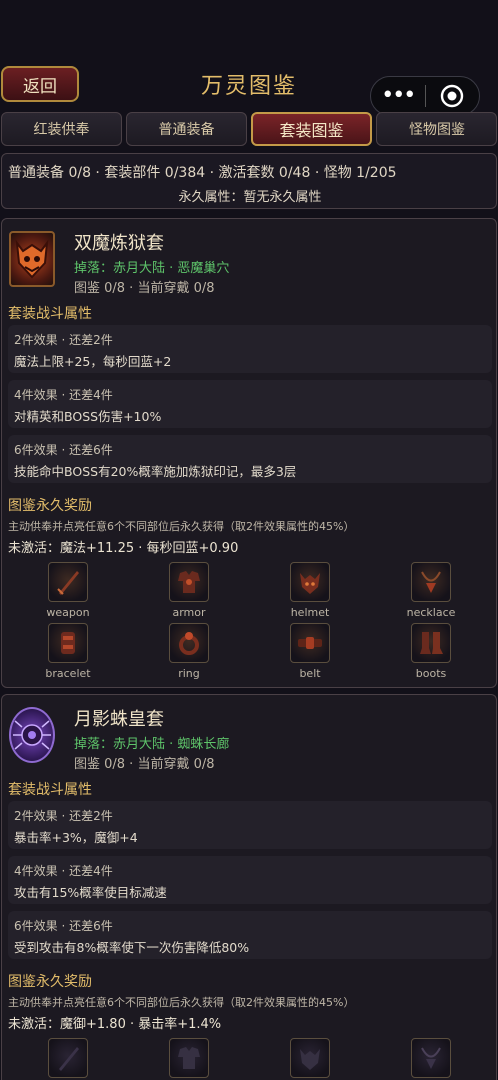 Image resolution: width=498 pixels, height=1080 pixels. I want to click on set-effect-2: 2件效果 · 还差2件 魔法上限+25，每秒回蓝+2, so click(250, 349).